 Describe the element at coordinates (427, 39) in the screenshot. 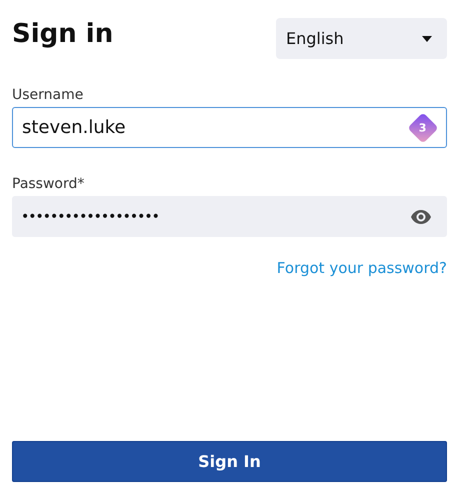

I see `caret-icon` at that location.